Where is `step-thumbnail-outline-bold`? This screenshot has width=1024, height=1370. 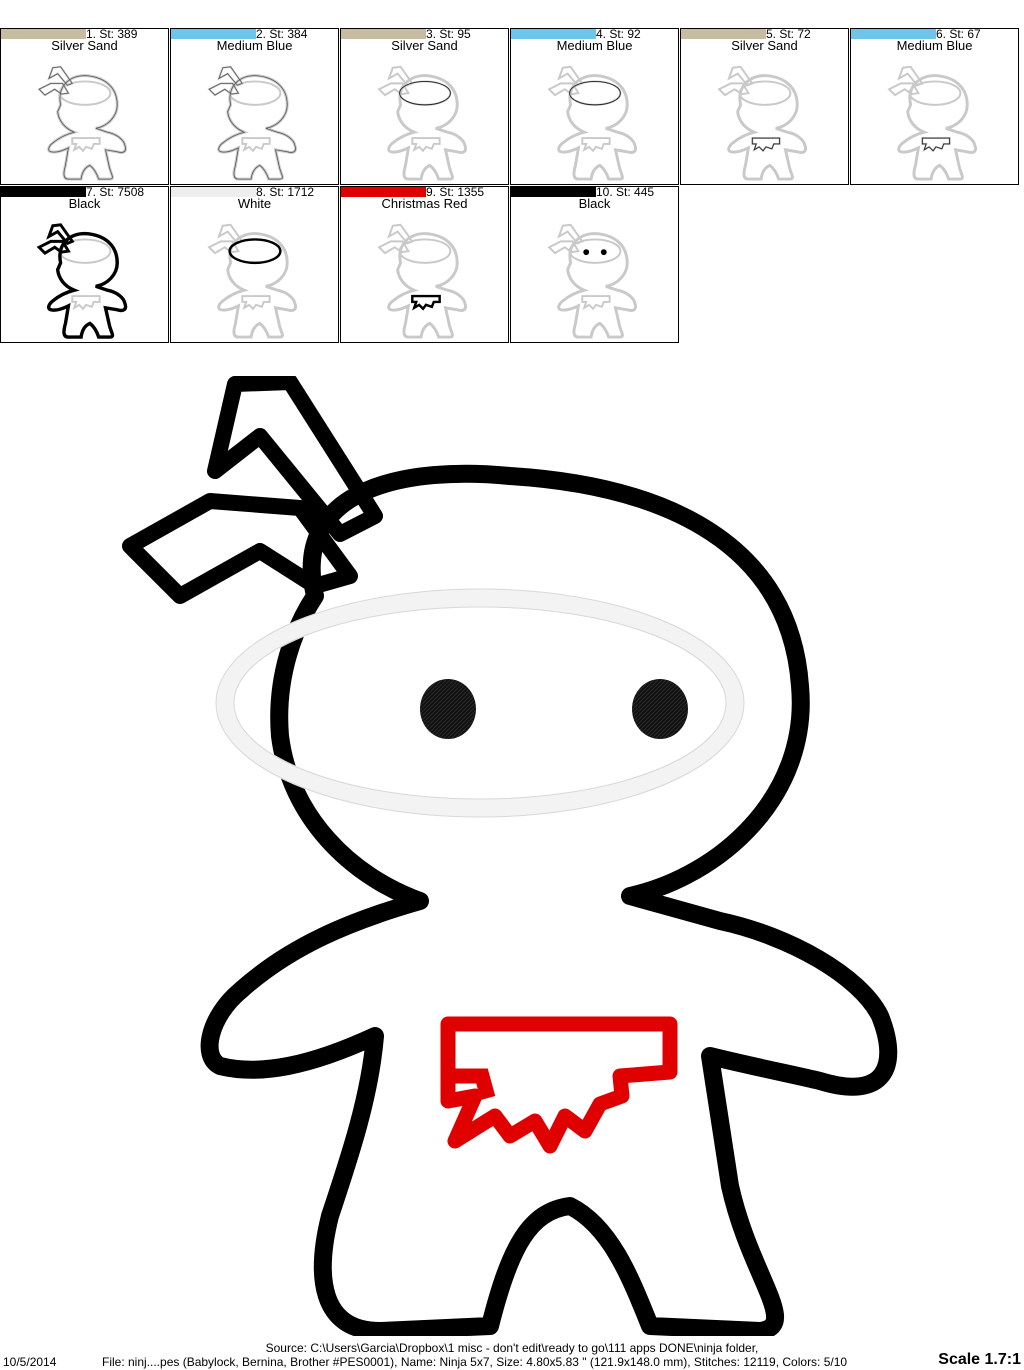
step-thumbnail-outline-bold is located at coordinates (82, 281).